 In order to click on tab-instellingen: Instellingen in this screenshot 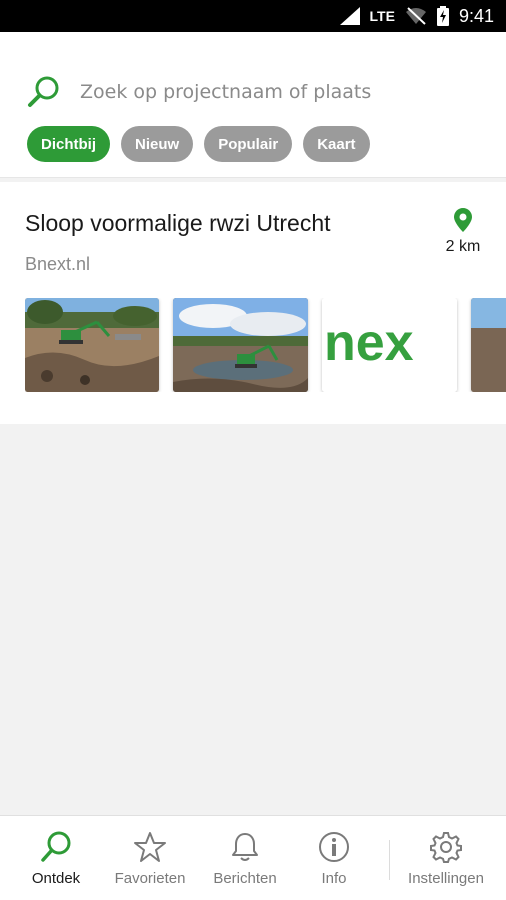, I will do `click(446, 858)`.